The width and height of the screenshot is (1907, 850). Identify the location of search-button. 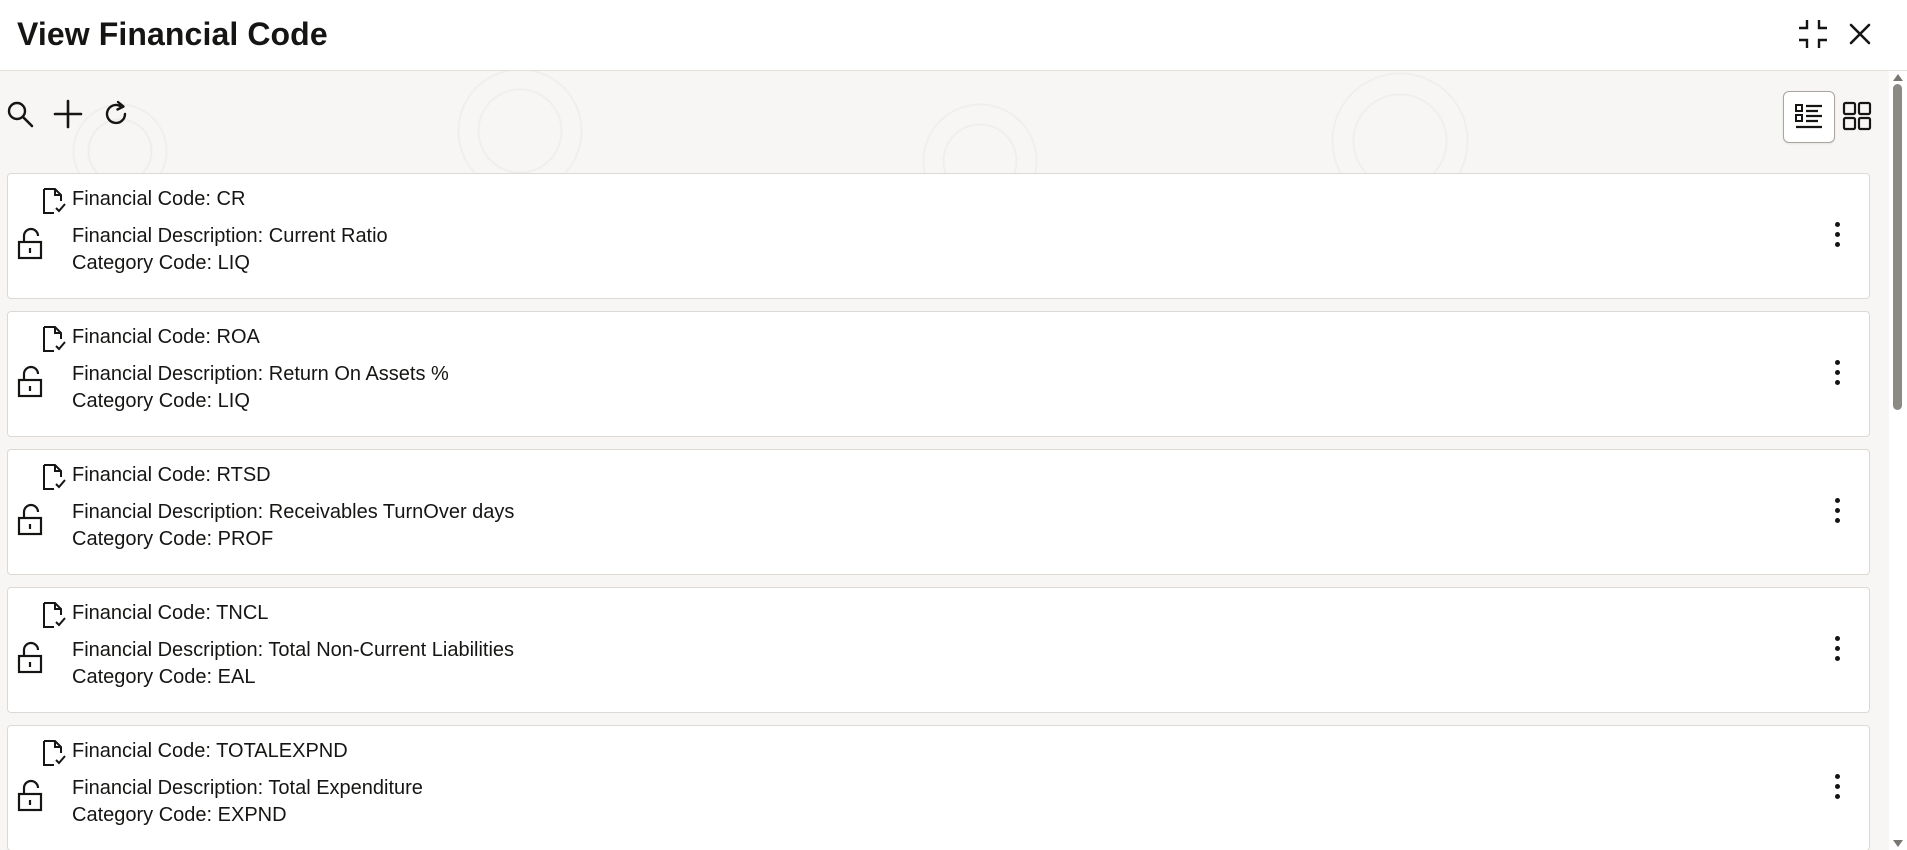
(20, 114).